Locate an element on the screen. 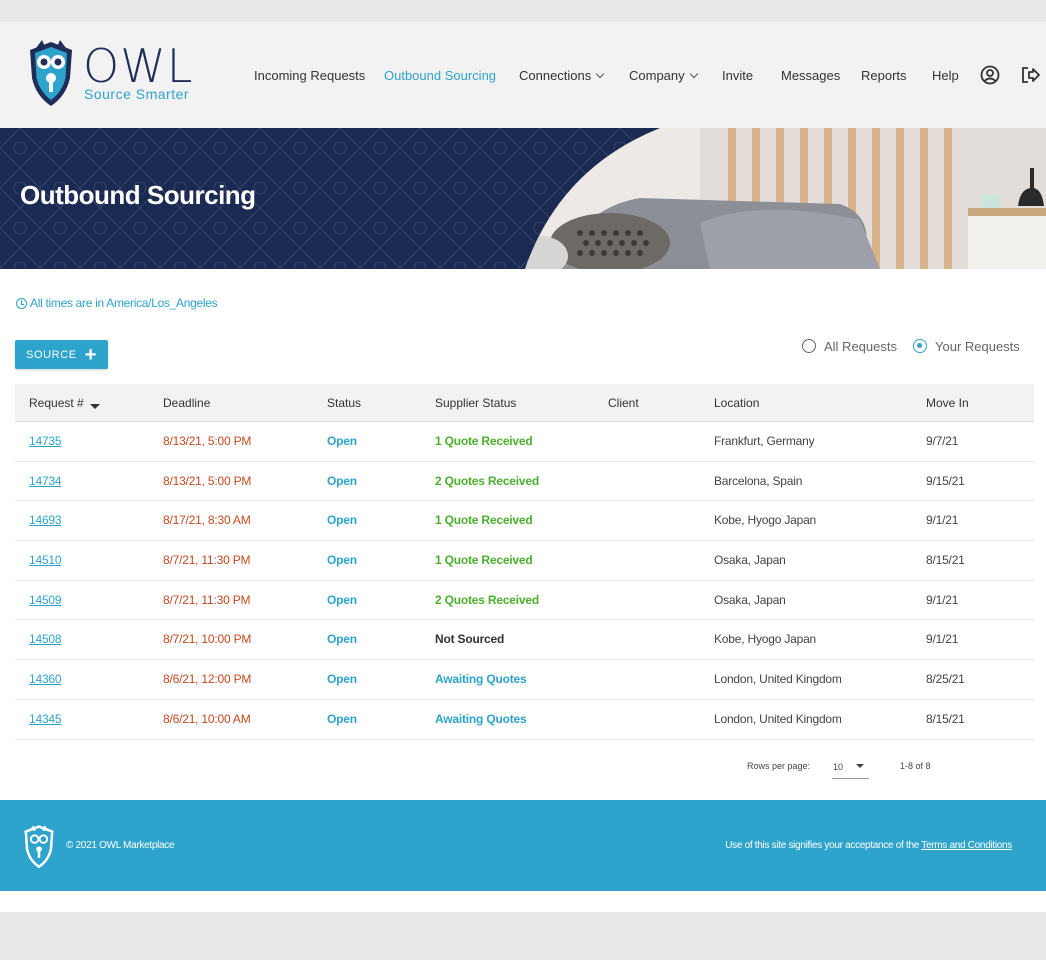 The height and width of the screenshot is (960, 1046). col-supplier-status: Supplier Status is located at coordinates (476, 403).